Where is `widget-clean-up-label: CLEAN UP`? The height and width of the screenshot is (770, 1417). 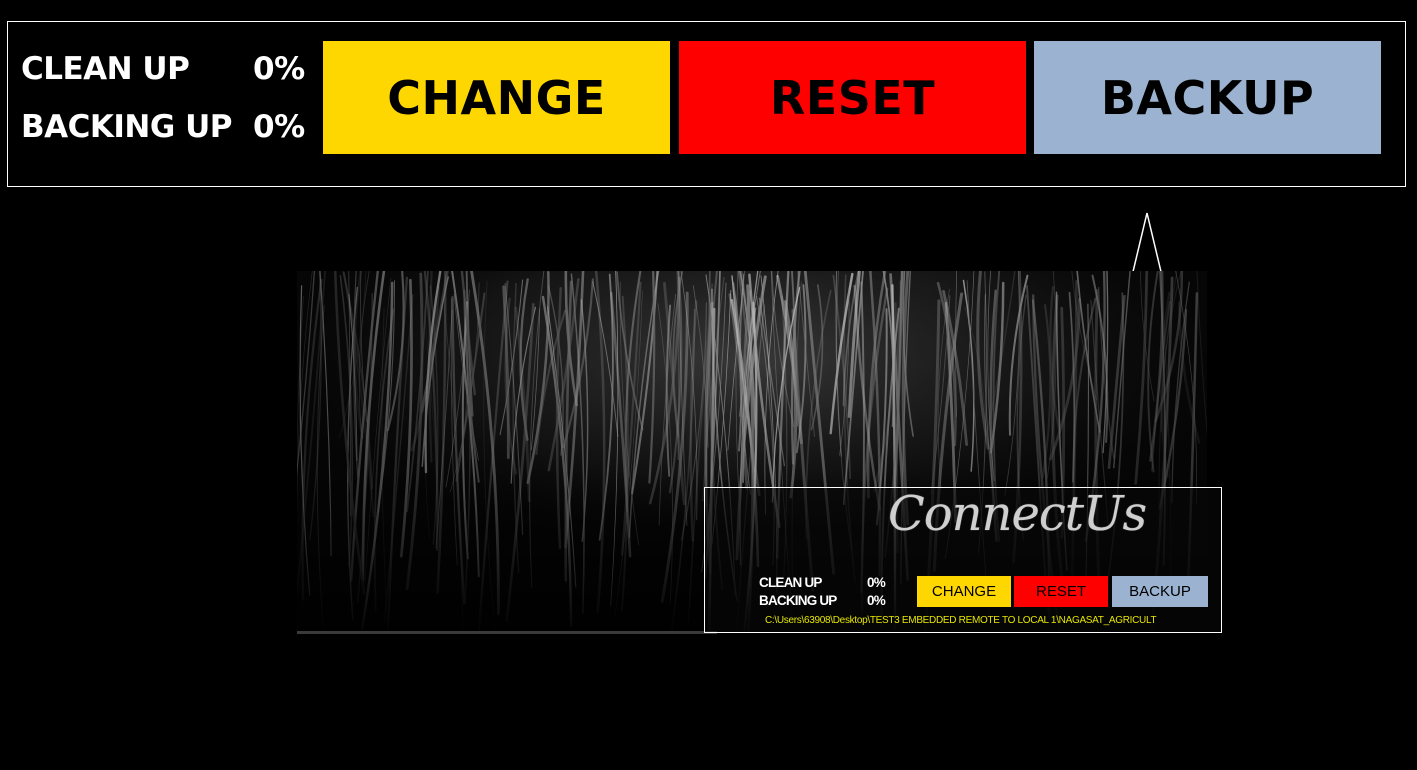 widget-clean-up-label: CLEAN UP is located at coordinates (790, 582).